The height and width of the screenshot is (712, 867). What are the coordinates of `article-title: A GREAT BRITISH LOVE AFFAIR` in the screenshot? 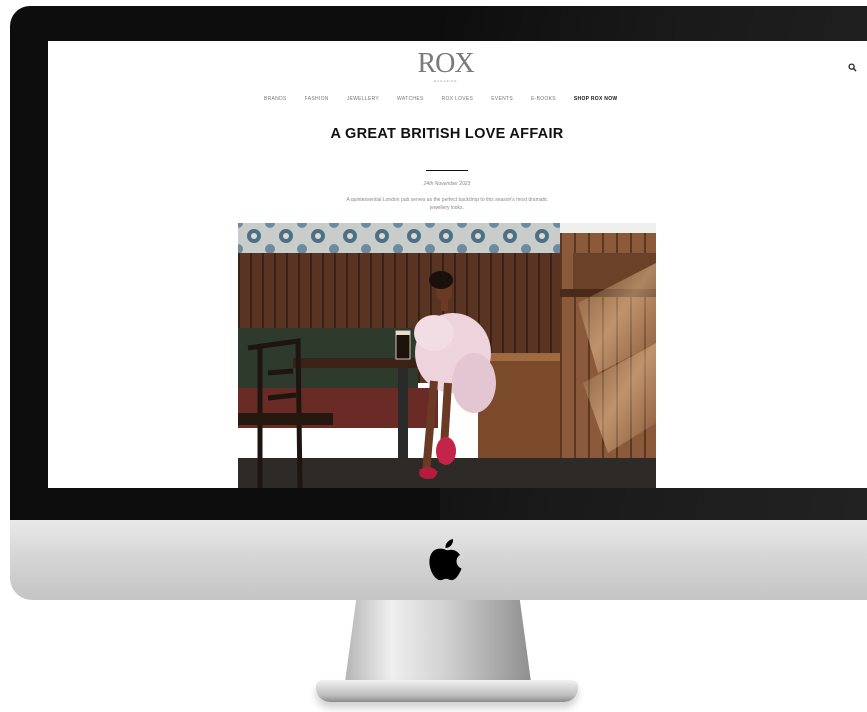 It's located at (447, 134).